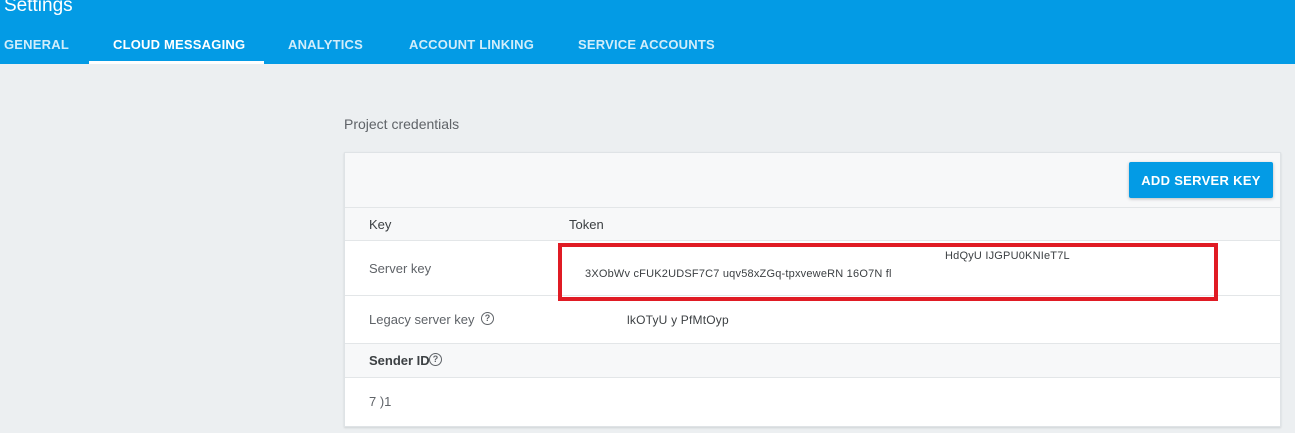  What do you see at coordinates (380, 401) in the screenshot?
I see `sender-id-value: 7 )1` at bounding box center [380, 401].